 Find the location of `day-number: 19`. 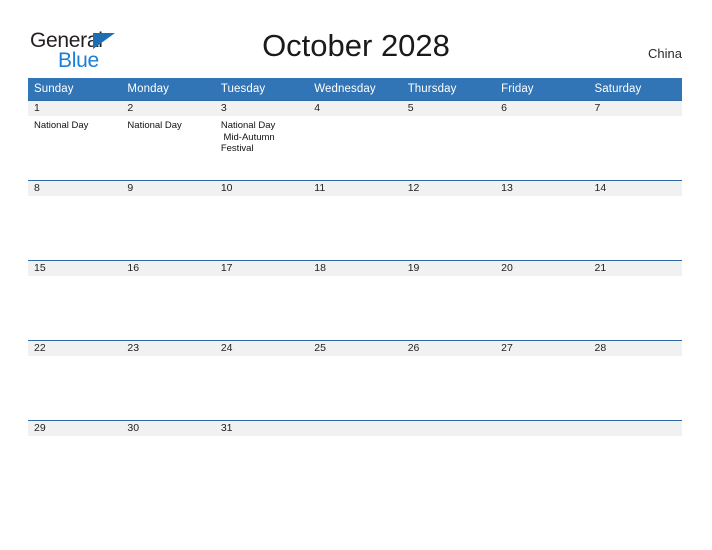

day-number: 19 is located at coordinates (448, 268).